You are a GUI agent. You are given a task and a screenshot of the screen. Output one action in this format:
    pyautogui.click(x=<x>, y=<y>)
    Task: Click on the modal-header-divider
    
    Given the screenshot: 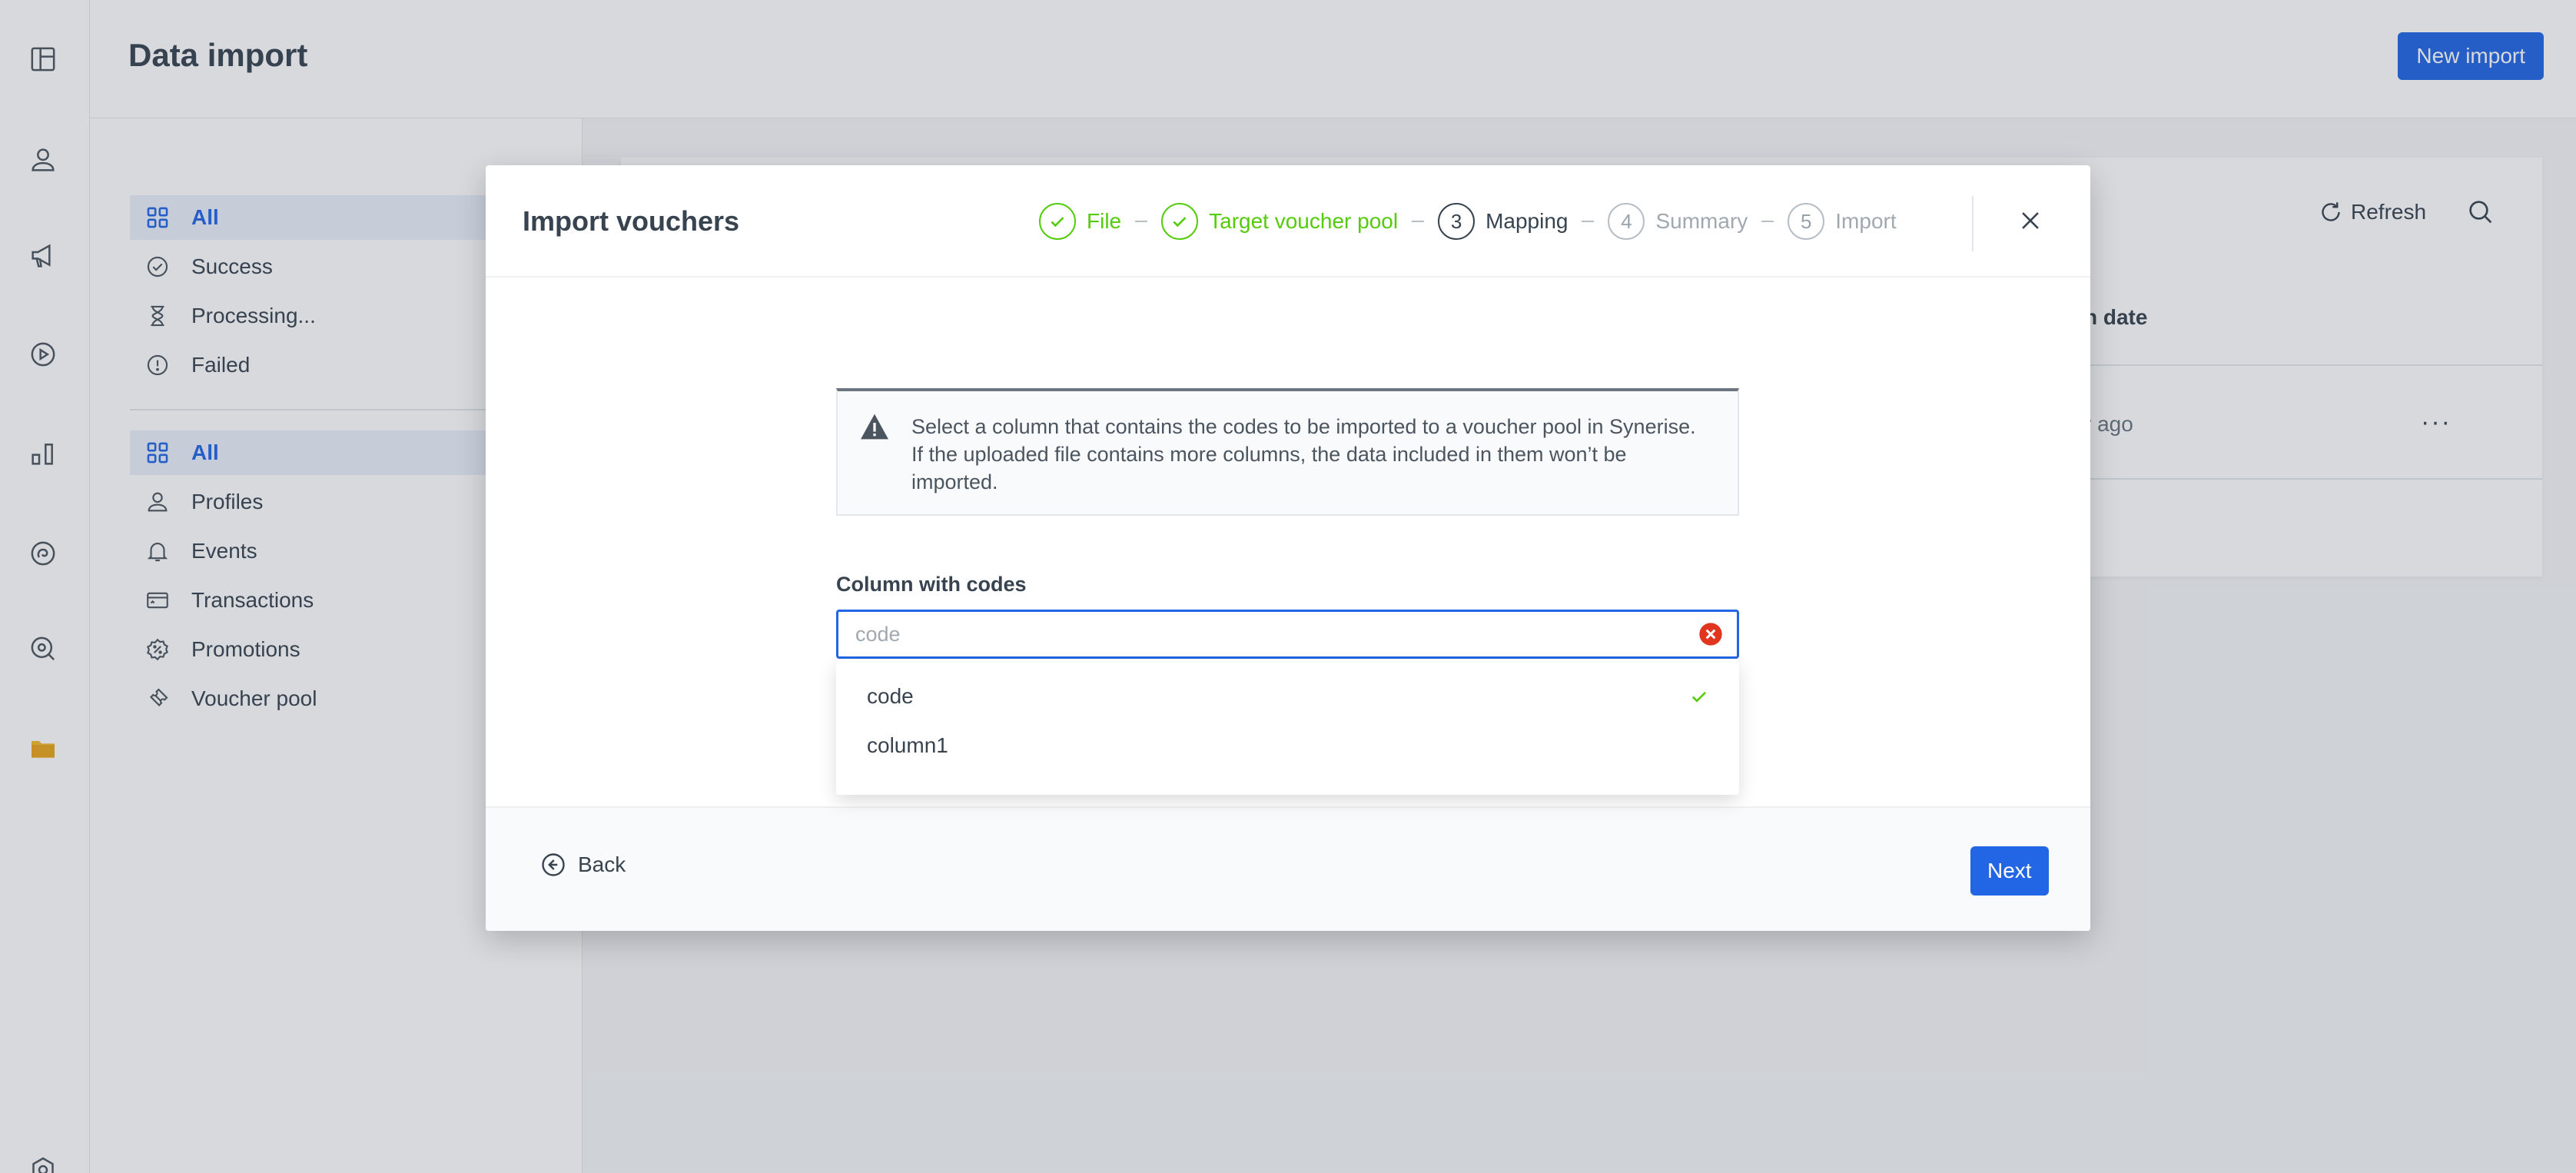 What is the action you would take?
    pyautogui.click(x=1288, y=276)
    